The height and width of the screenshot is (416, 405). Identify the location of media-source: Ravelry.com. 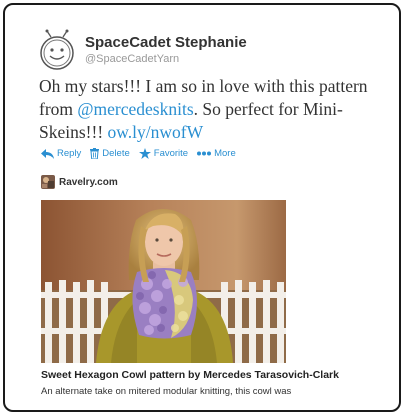
(79, 182).